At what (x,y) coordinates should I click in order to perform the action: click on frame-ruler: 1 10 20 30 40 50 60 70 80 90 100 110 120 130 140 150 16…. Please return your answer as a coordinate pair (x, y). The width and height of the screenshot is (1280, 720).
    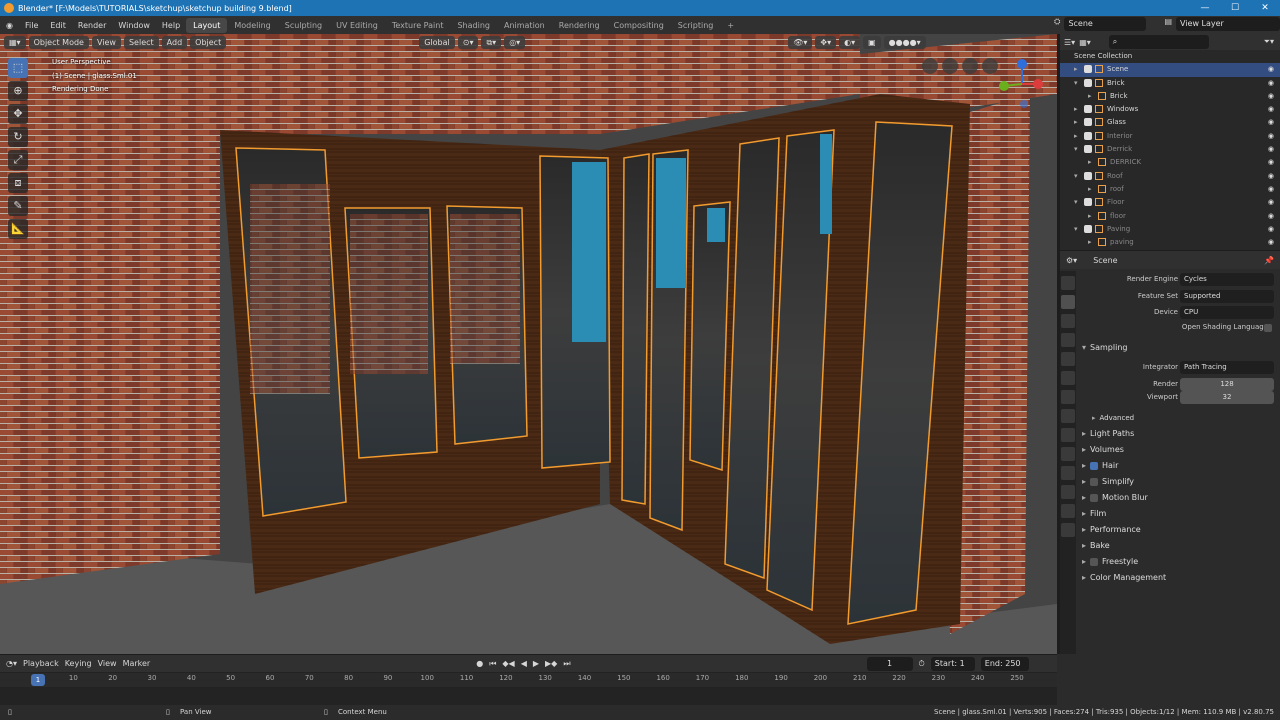
    Looking at the image, I should click on (528, 680).